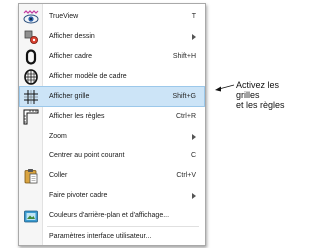 The width and height of the screenshot is (320, 248). Describe the element at coordinates (258, 90) in the screenshot. I see `callout-line-1: Activez les grilles` at that location.